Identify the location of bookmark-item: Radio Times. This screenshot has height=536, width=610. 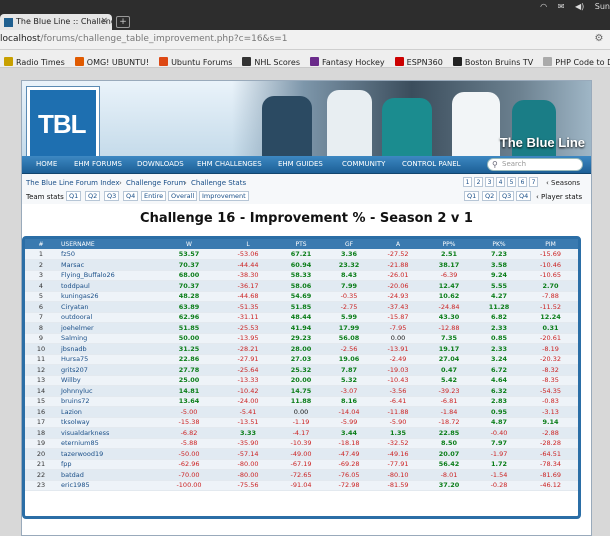
(35, 60).